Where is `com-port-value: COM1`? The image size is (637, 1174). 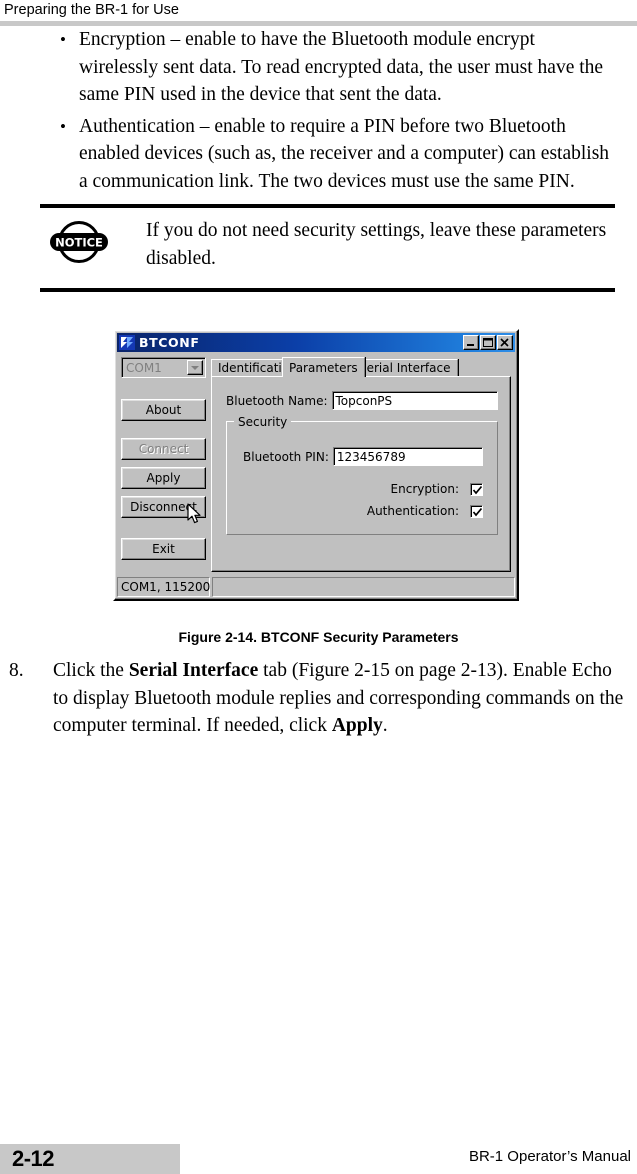 com-port-value: COM1 is located at coordinates (144, 367).